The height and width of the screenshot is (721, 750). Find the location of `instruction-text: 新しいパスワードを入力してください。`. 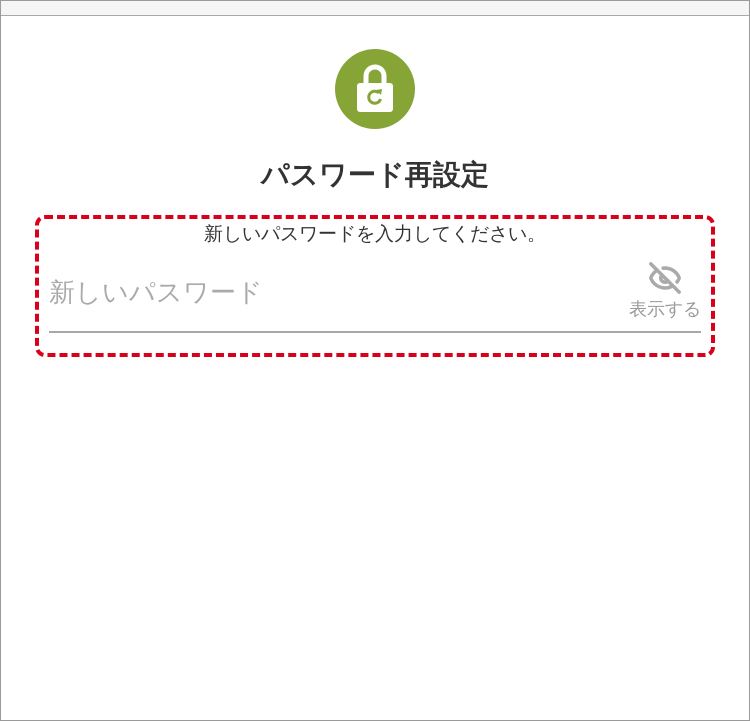

instruction-text: 新しいパスワードを入力してください。 is located at coordinates (375, 234).